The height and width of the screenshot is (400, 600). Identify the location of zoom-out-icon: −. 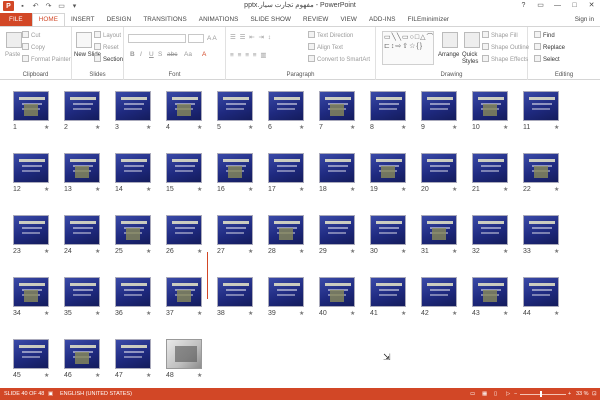
(515, 394).